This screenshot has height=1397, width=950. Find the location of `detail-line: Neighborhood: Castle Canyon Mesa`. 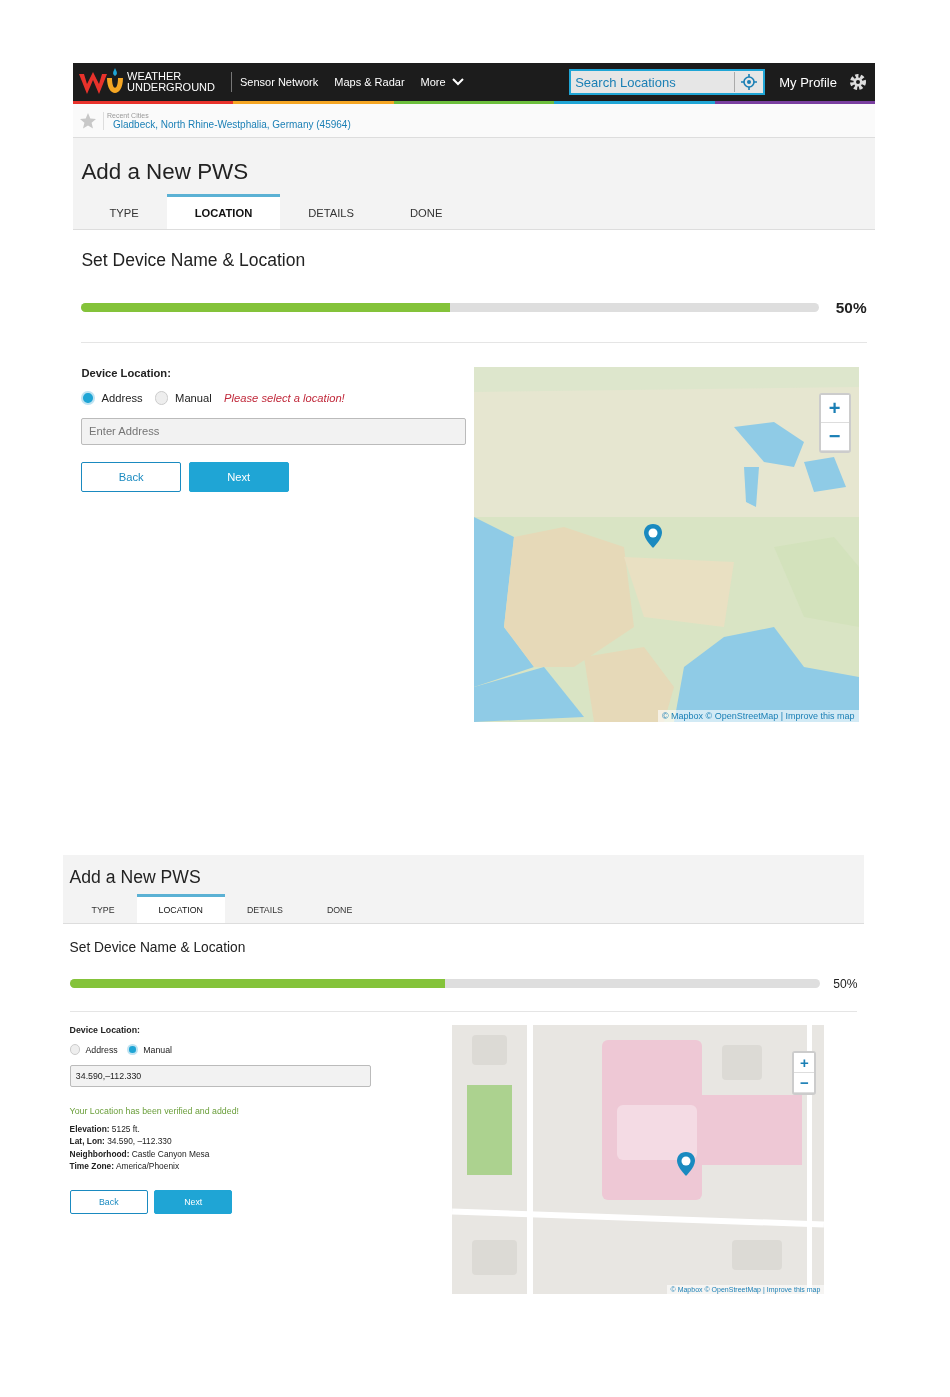

detail-line: Neighborhood: Castle Canyon Mesa is located at coordinates (140, 1154).